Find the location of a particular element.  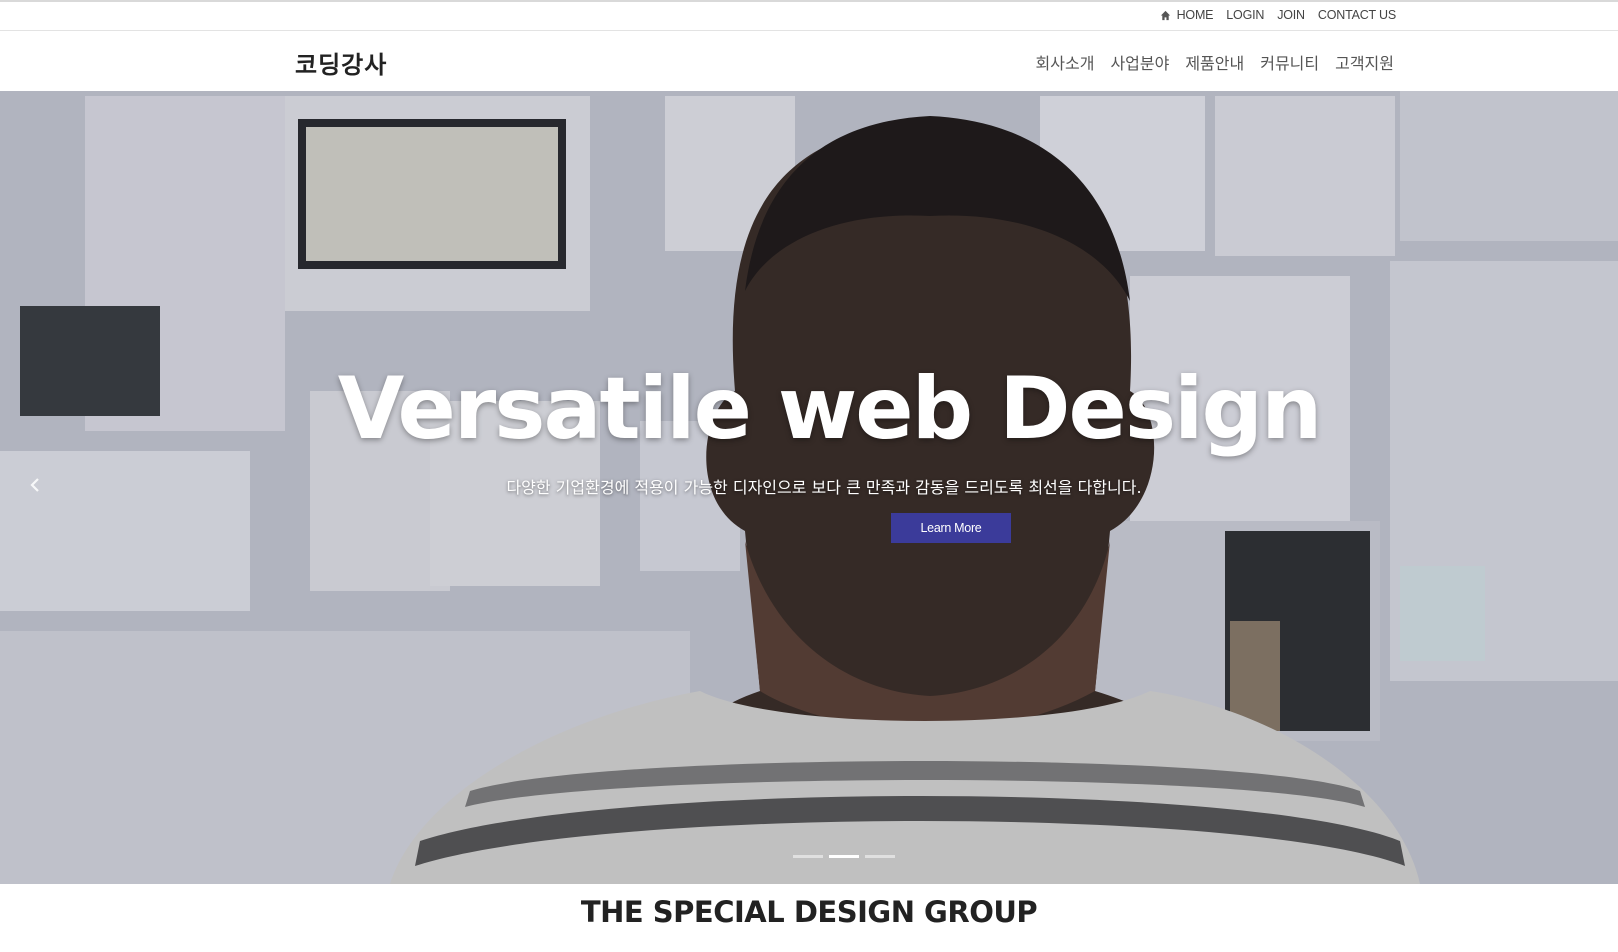

contact-us-link: CONTACT US is located at coordinates (1357, 15).